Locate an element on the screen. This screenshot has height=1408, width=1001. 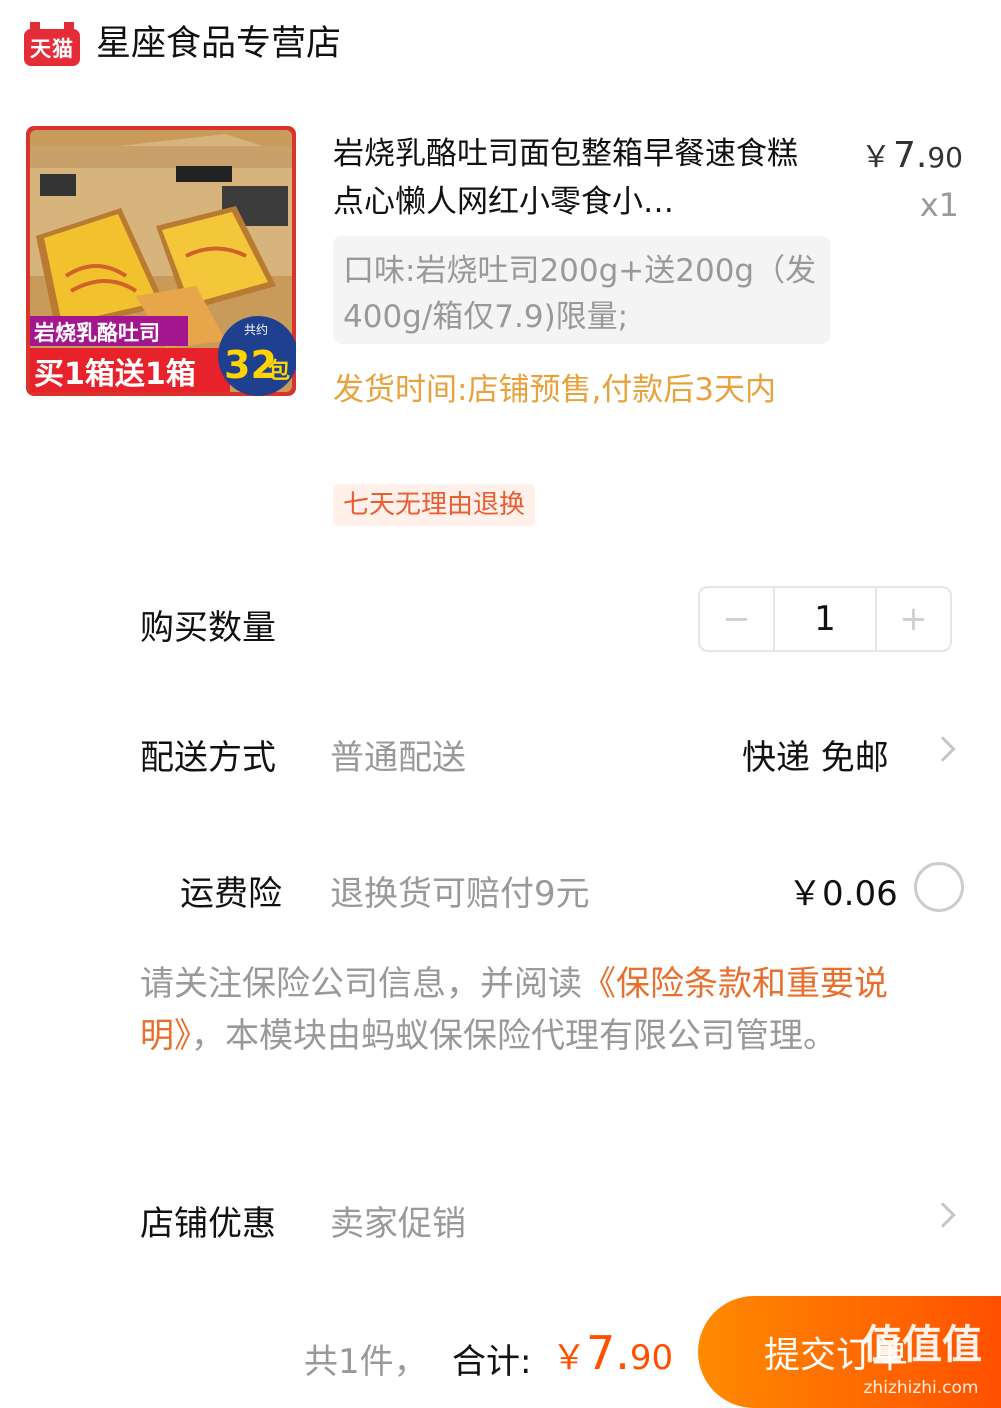
quantity-label: 购买数量 is located at coordinates (208, 628).